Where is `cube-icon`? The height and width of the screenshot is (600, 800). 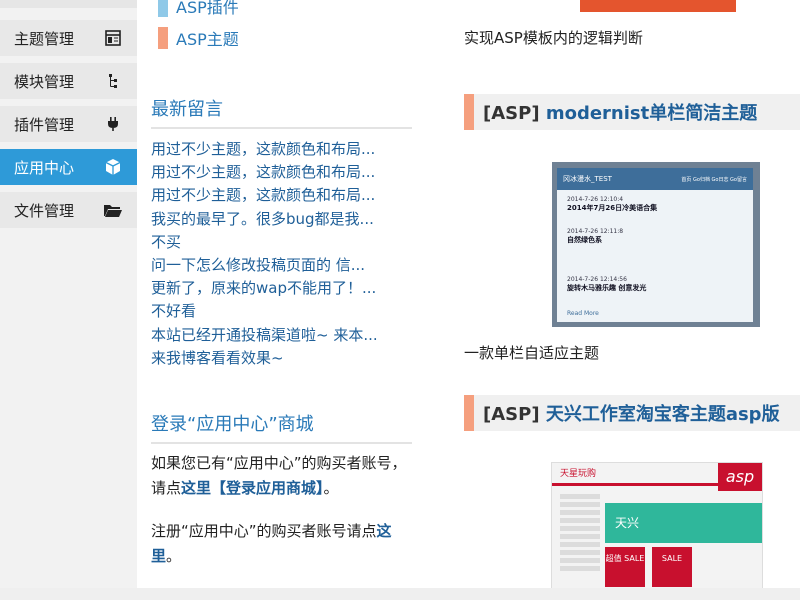
cube-icon is located at coordinates (113, 167).